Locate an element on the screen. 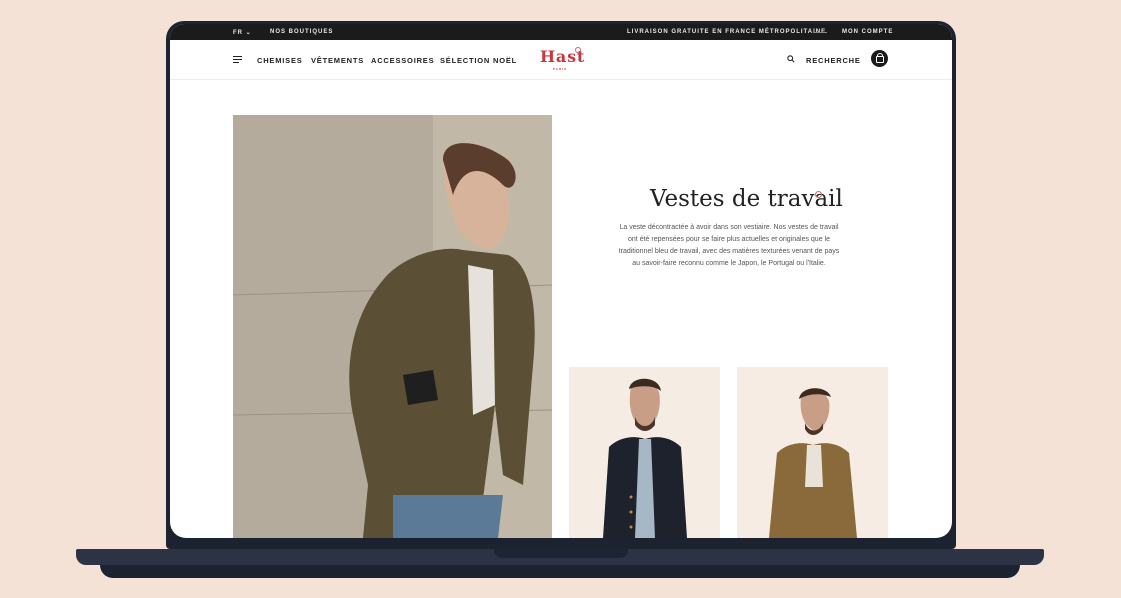 Image resolution: width=1121 pixels, height=598 pixels. nav-item-accessoires: ACCESSOIRES is located at coordinates (402, 60).